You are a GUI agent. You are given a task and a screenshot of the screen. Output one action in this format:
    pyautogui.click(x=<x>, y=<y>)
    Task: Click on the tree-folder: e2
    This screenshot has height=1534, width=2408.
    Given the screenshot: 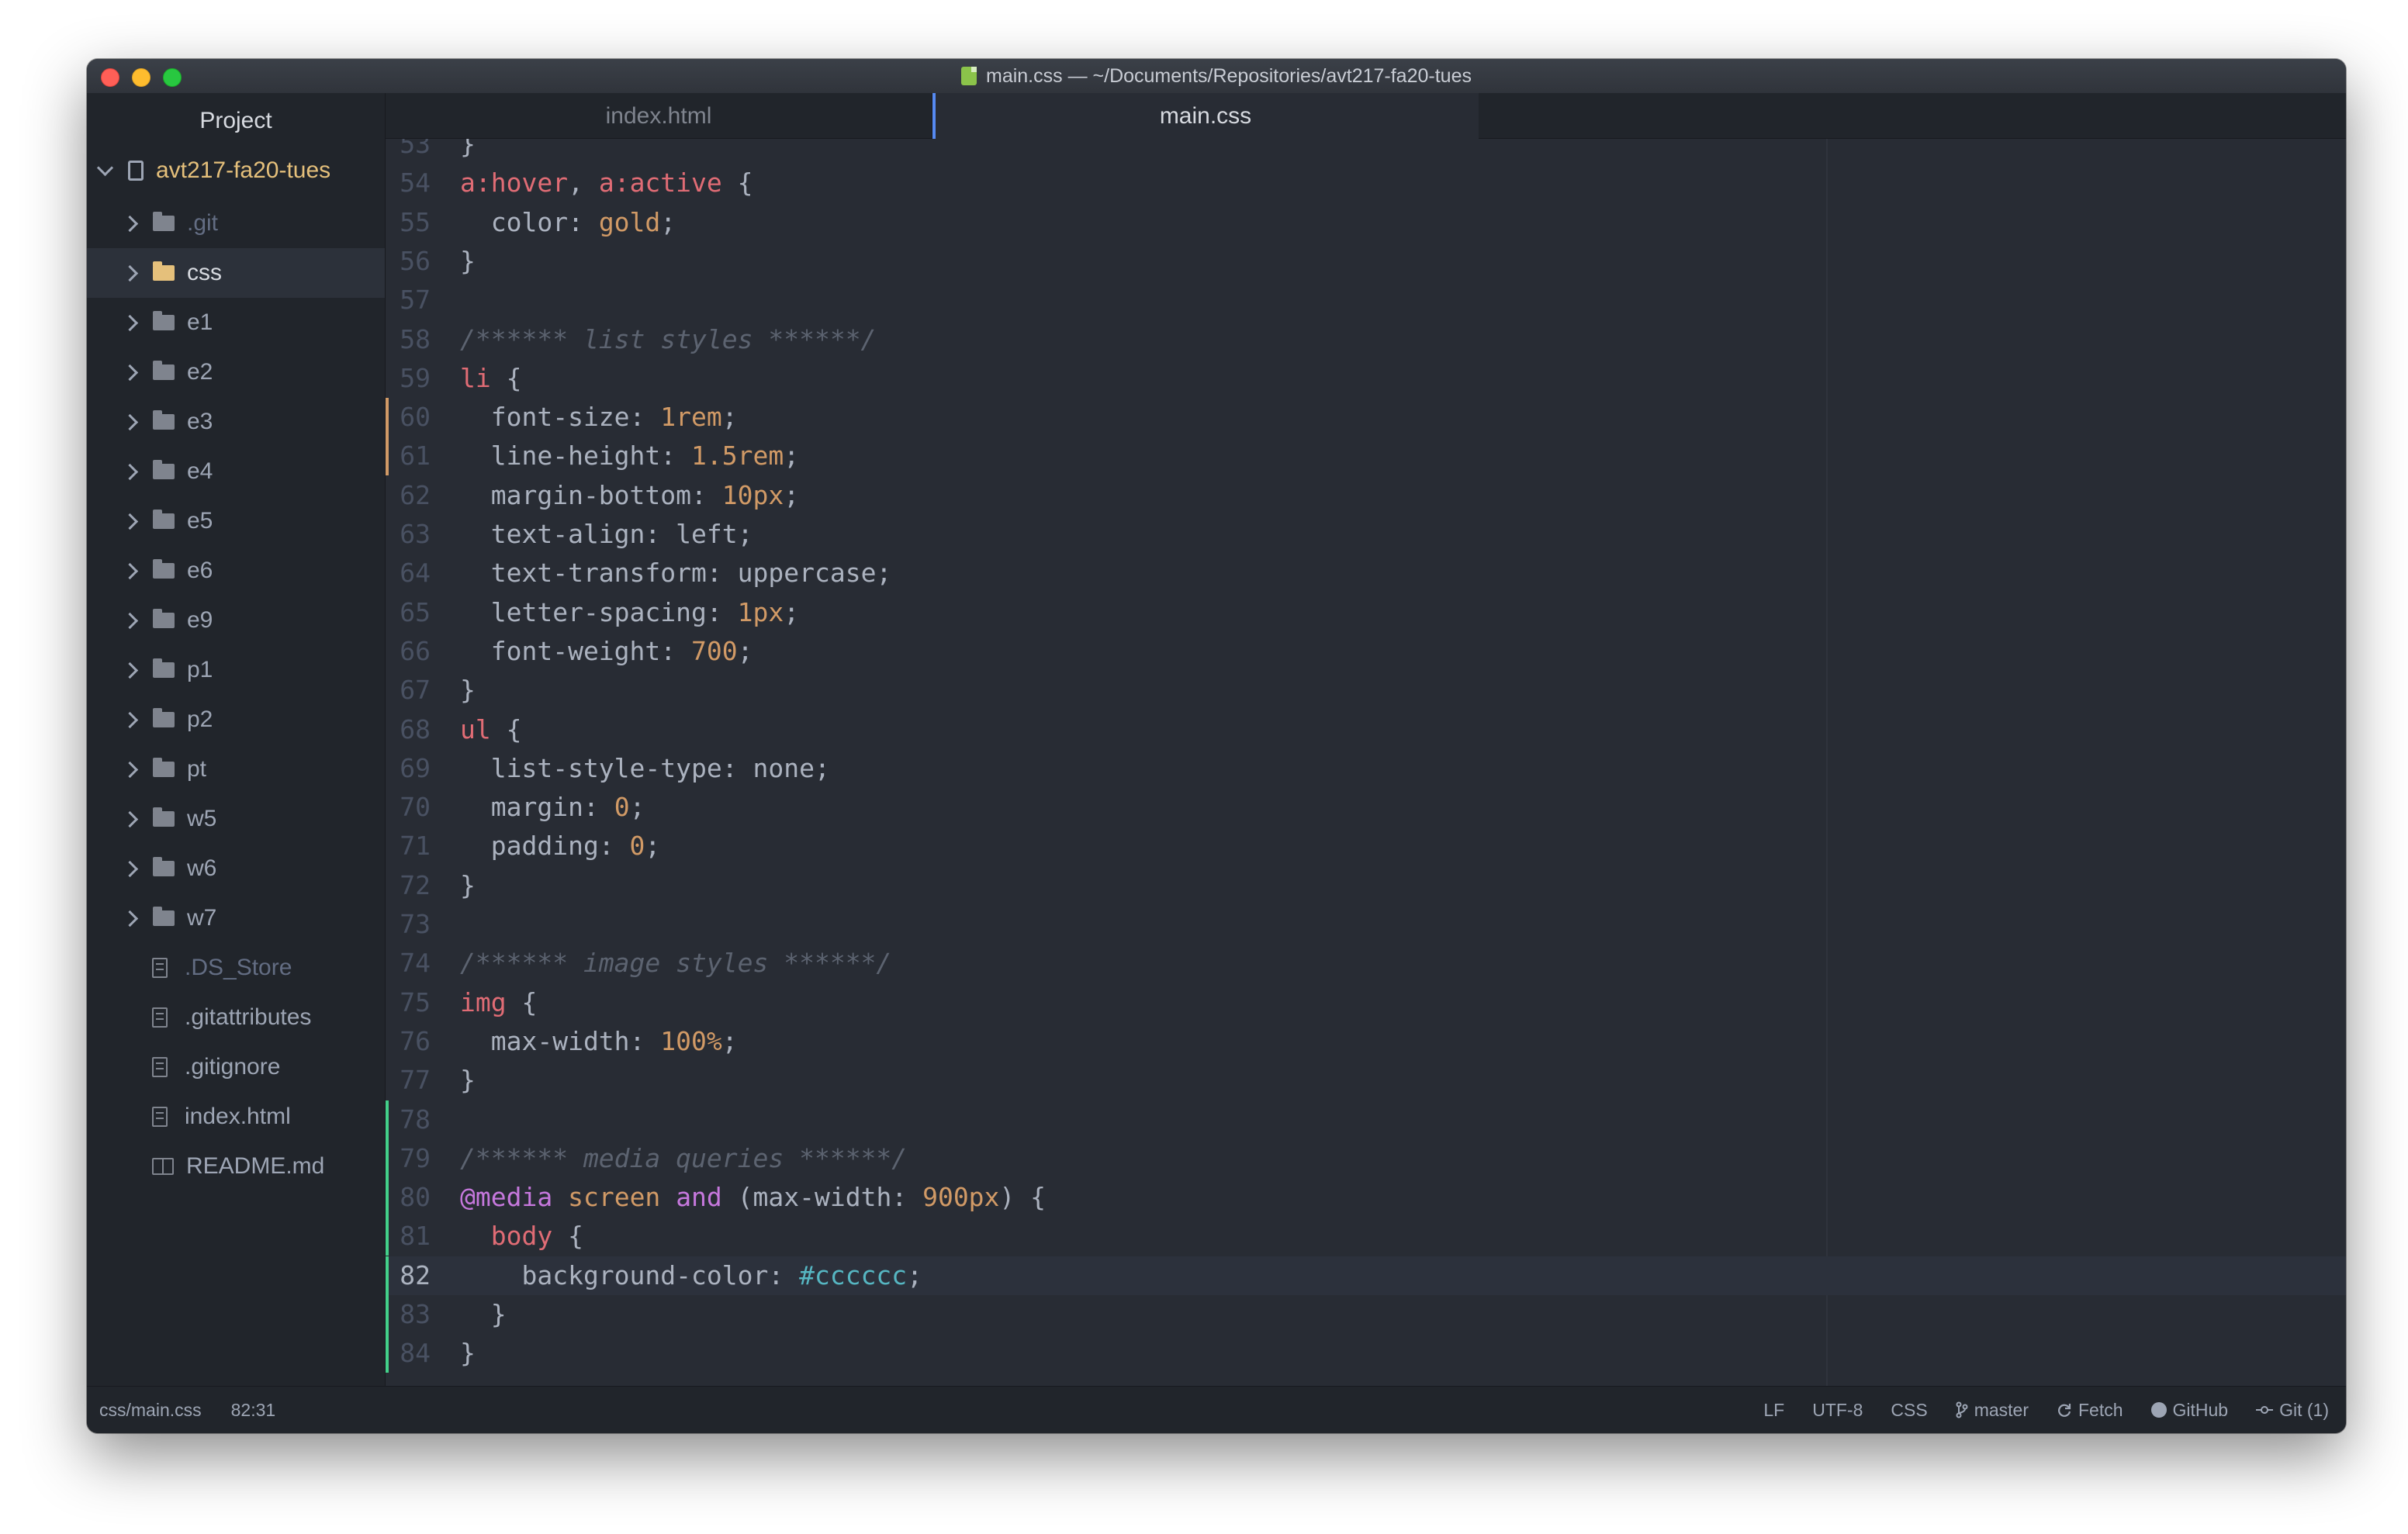 What is the action you would take?
    pyautogui.click(x=236, y=372)
    